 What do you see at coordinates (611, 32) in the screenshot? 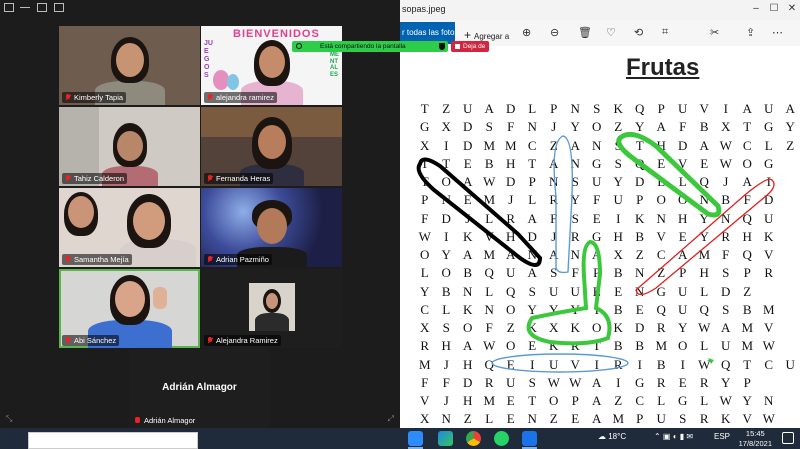
I see `favorite-icon: ♡` at bounding box center [611, 32].